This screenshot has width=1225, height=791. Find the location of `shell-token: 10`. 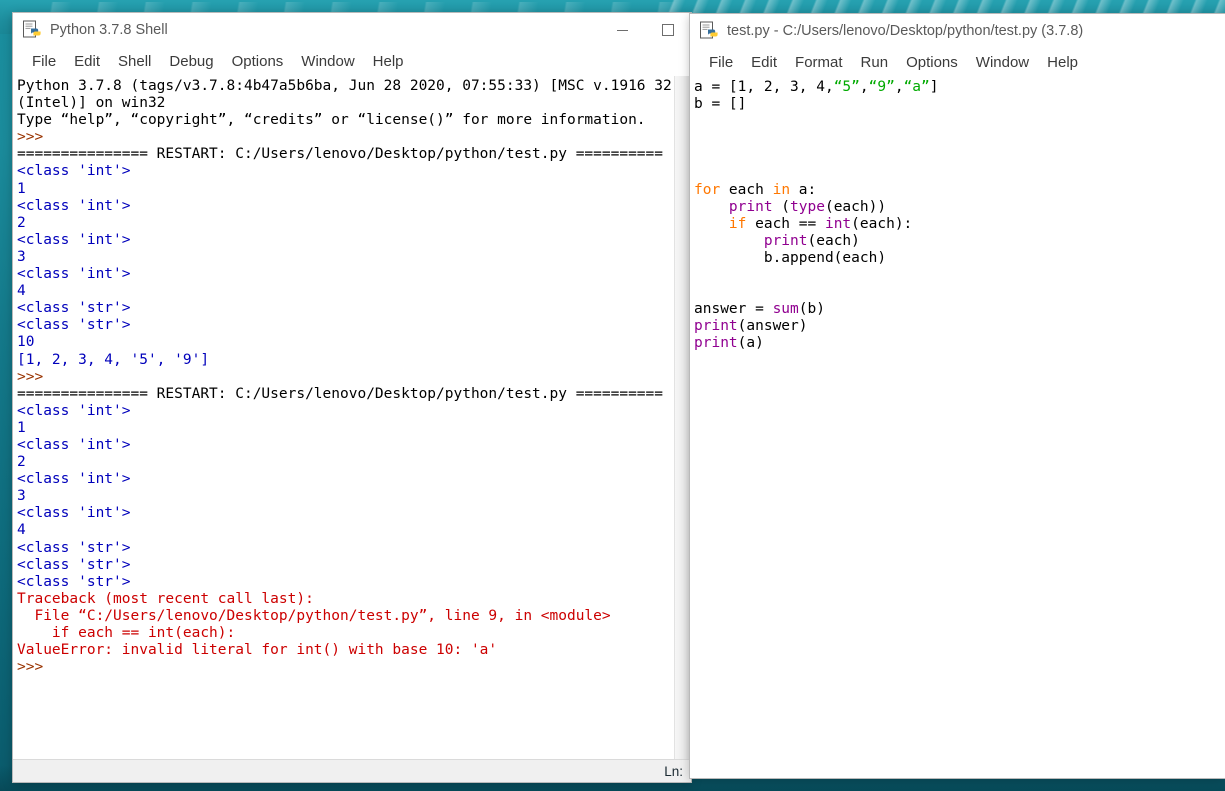

shell-token: 10 is located at coordinates (26, 342).